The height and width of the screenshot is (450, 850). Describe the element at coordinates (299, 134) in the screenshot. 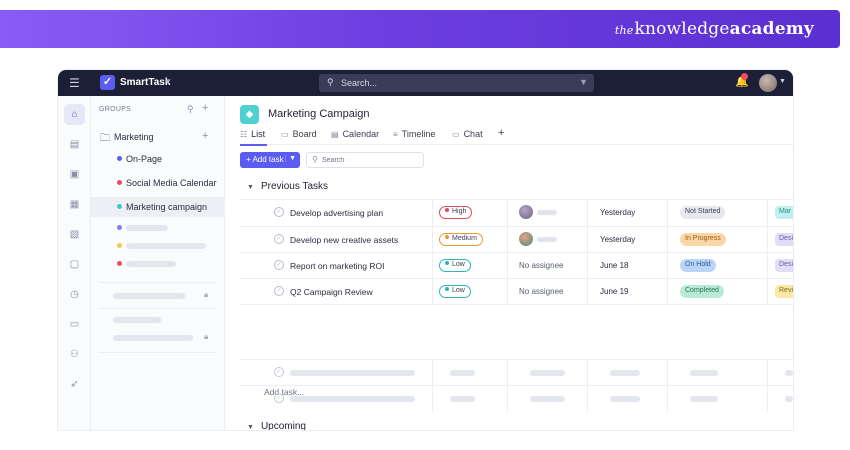

I see `tab-board: ▭ Board` at that location.